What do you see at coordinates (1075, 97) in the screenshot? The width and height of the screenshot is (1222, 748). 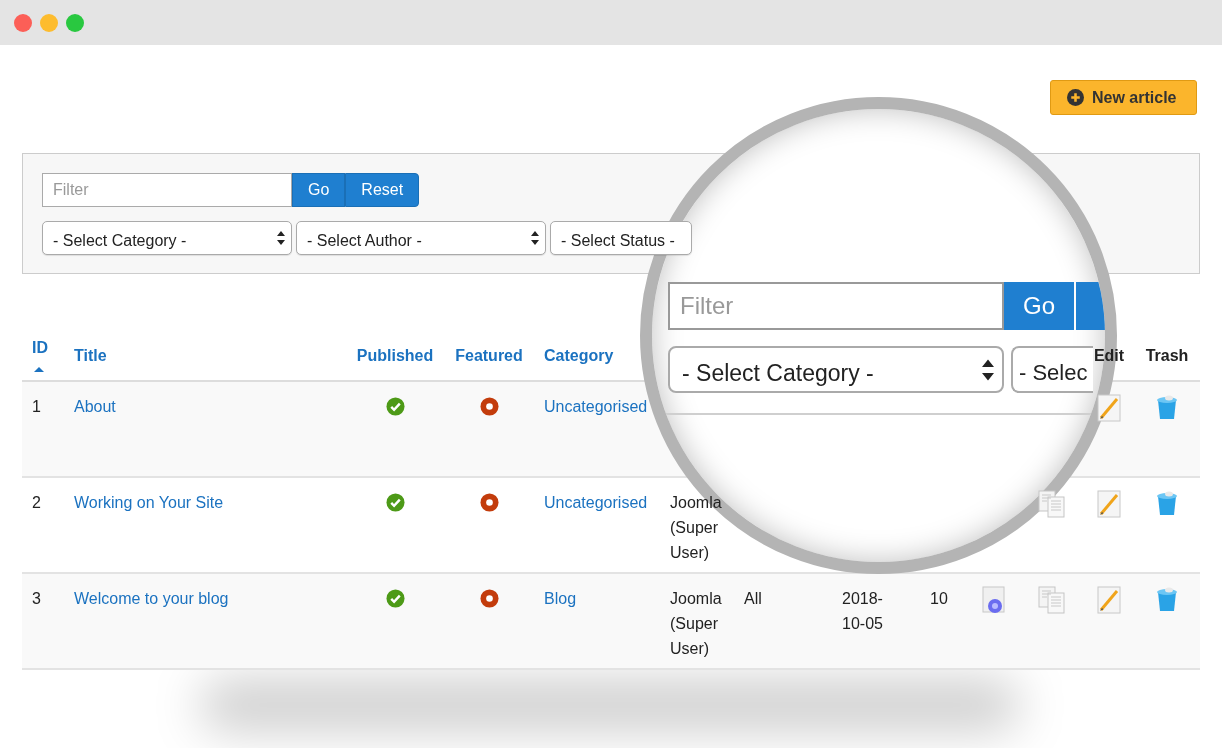 I see `plus-circle-icon` at bounding box center [1075, 97].